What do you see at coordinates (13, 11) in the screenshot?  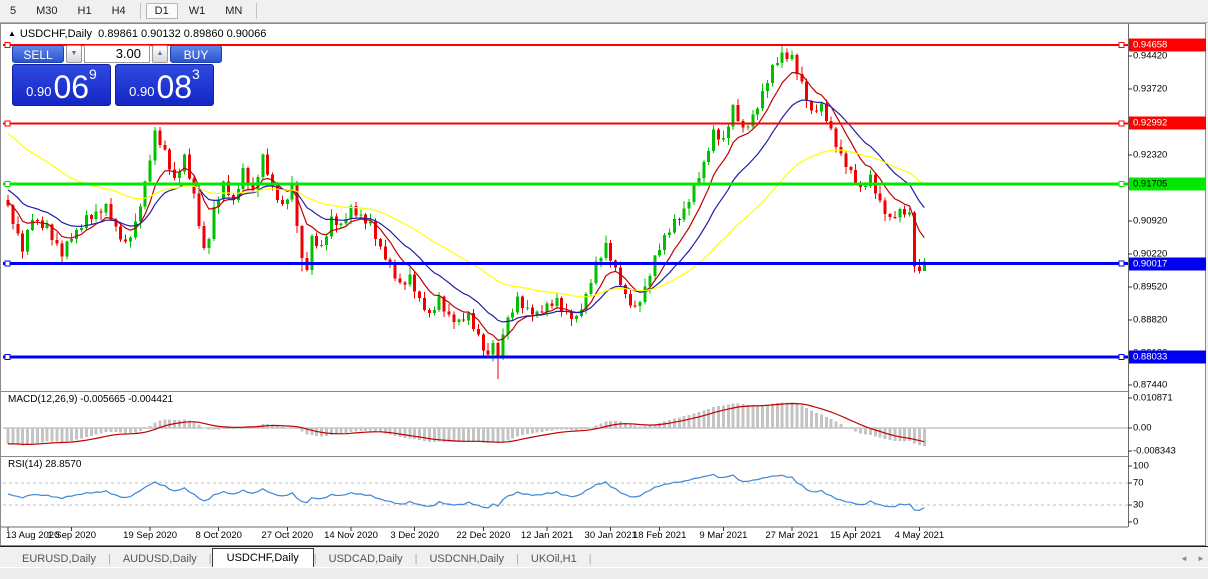 I see `timeframe-button-5: 5` at bounding box center [13, 11].